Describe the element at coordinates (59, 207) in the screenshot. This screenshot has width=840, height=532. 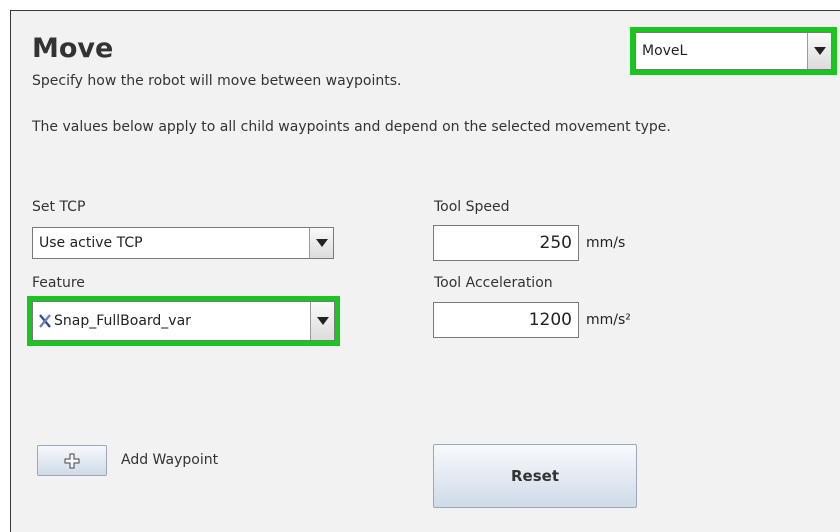
I see `set-tcp-label: Set TCP` at that location.